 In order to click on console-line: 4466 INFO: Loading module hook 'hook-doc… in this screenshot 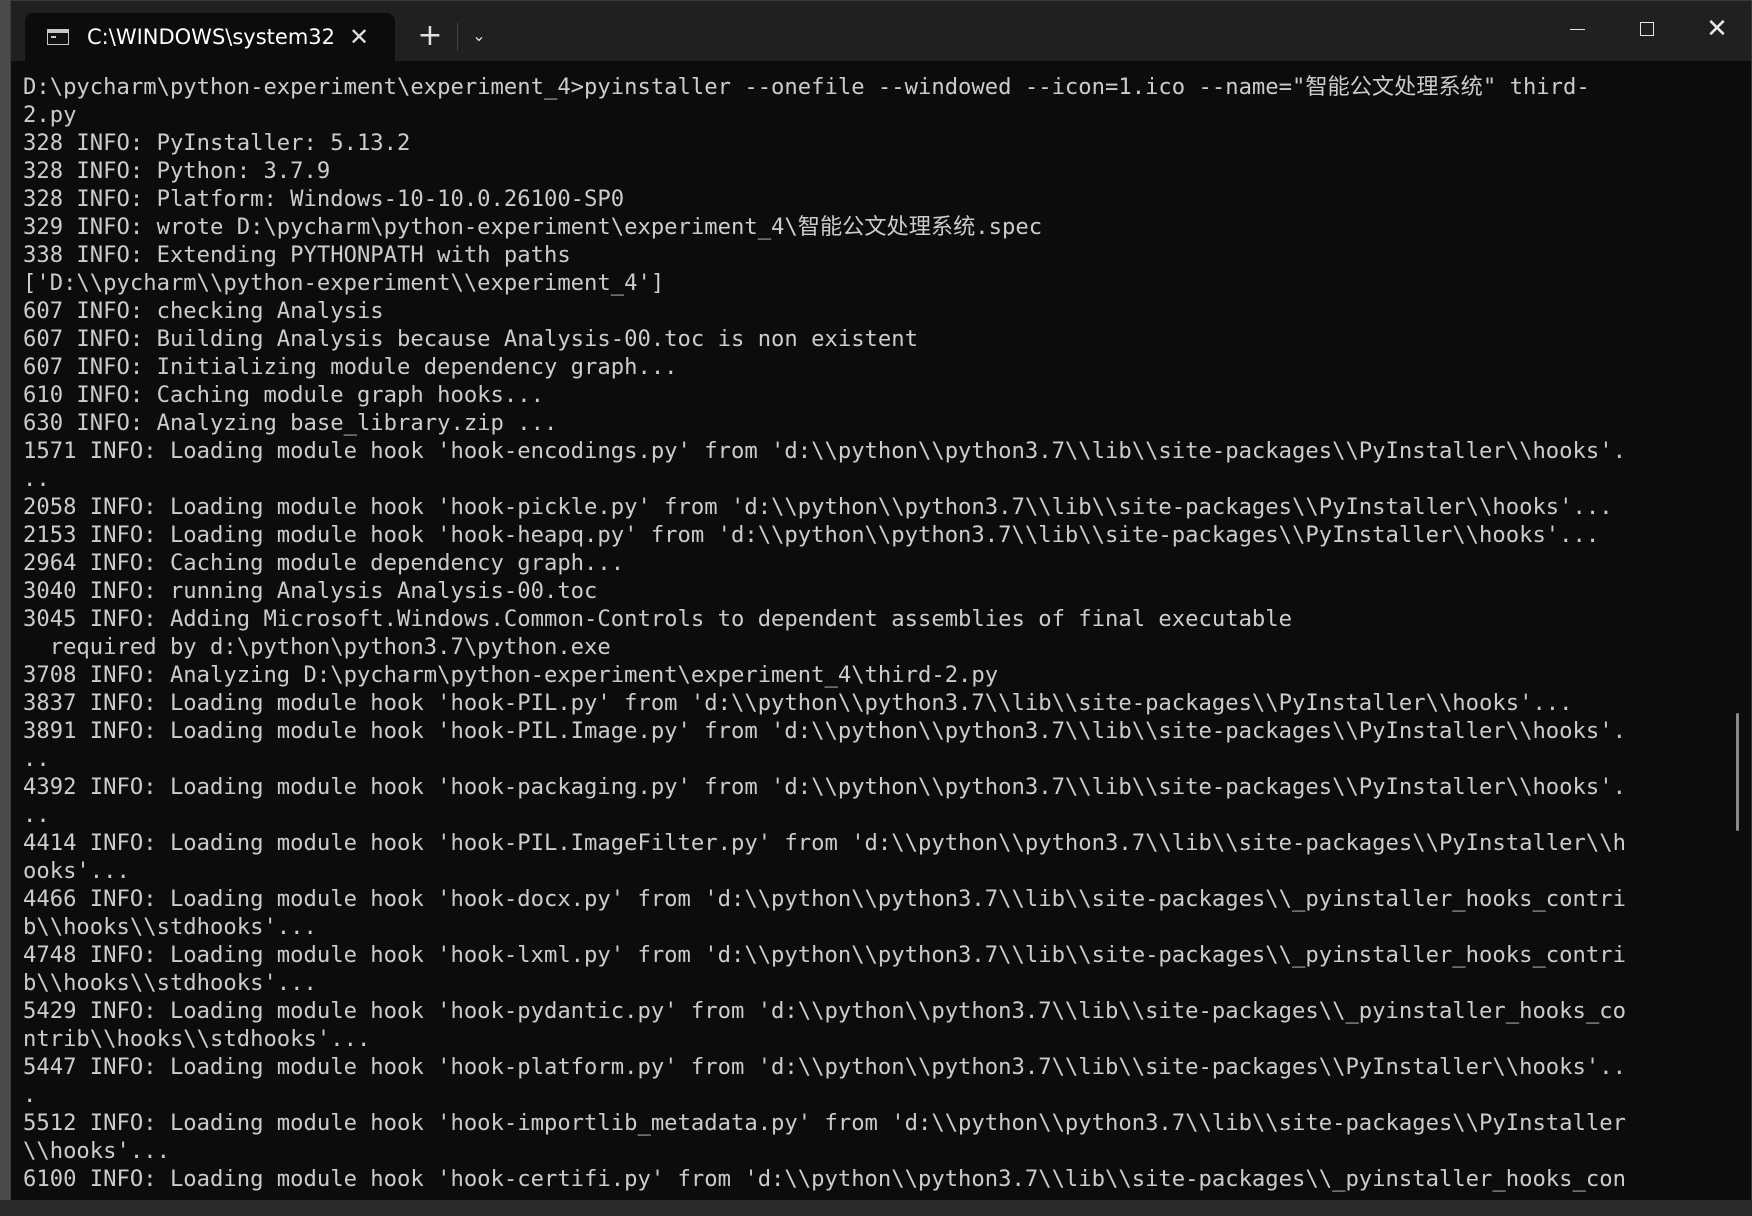, I will do `click(824, 899)`.